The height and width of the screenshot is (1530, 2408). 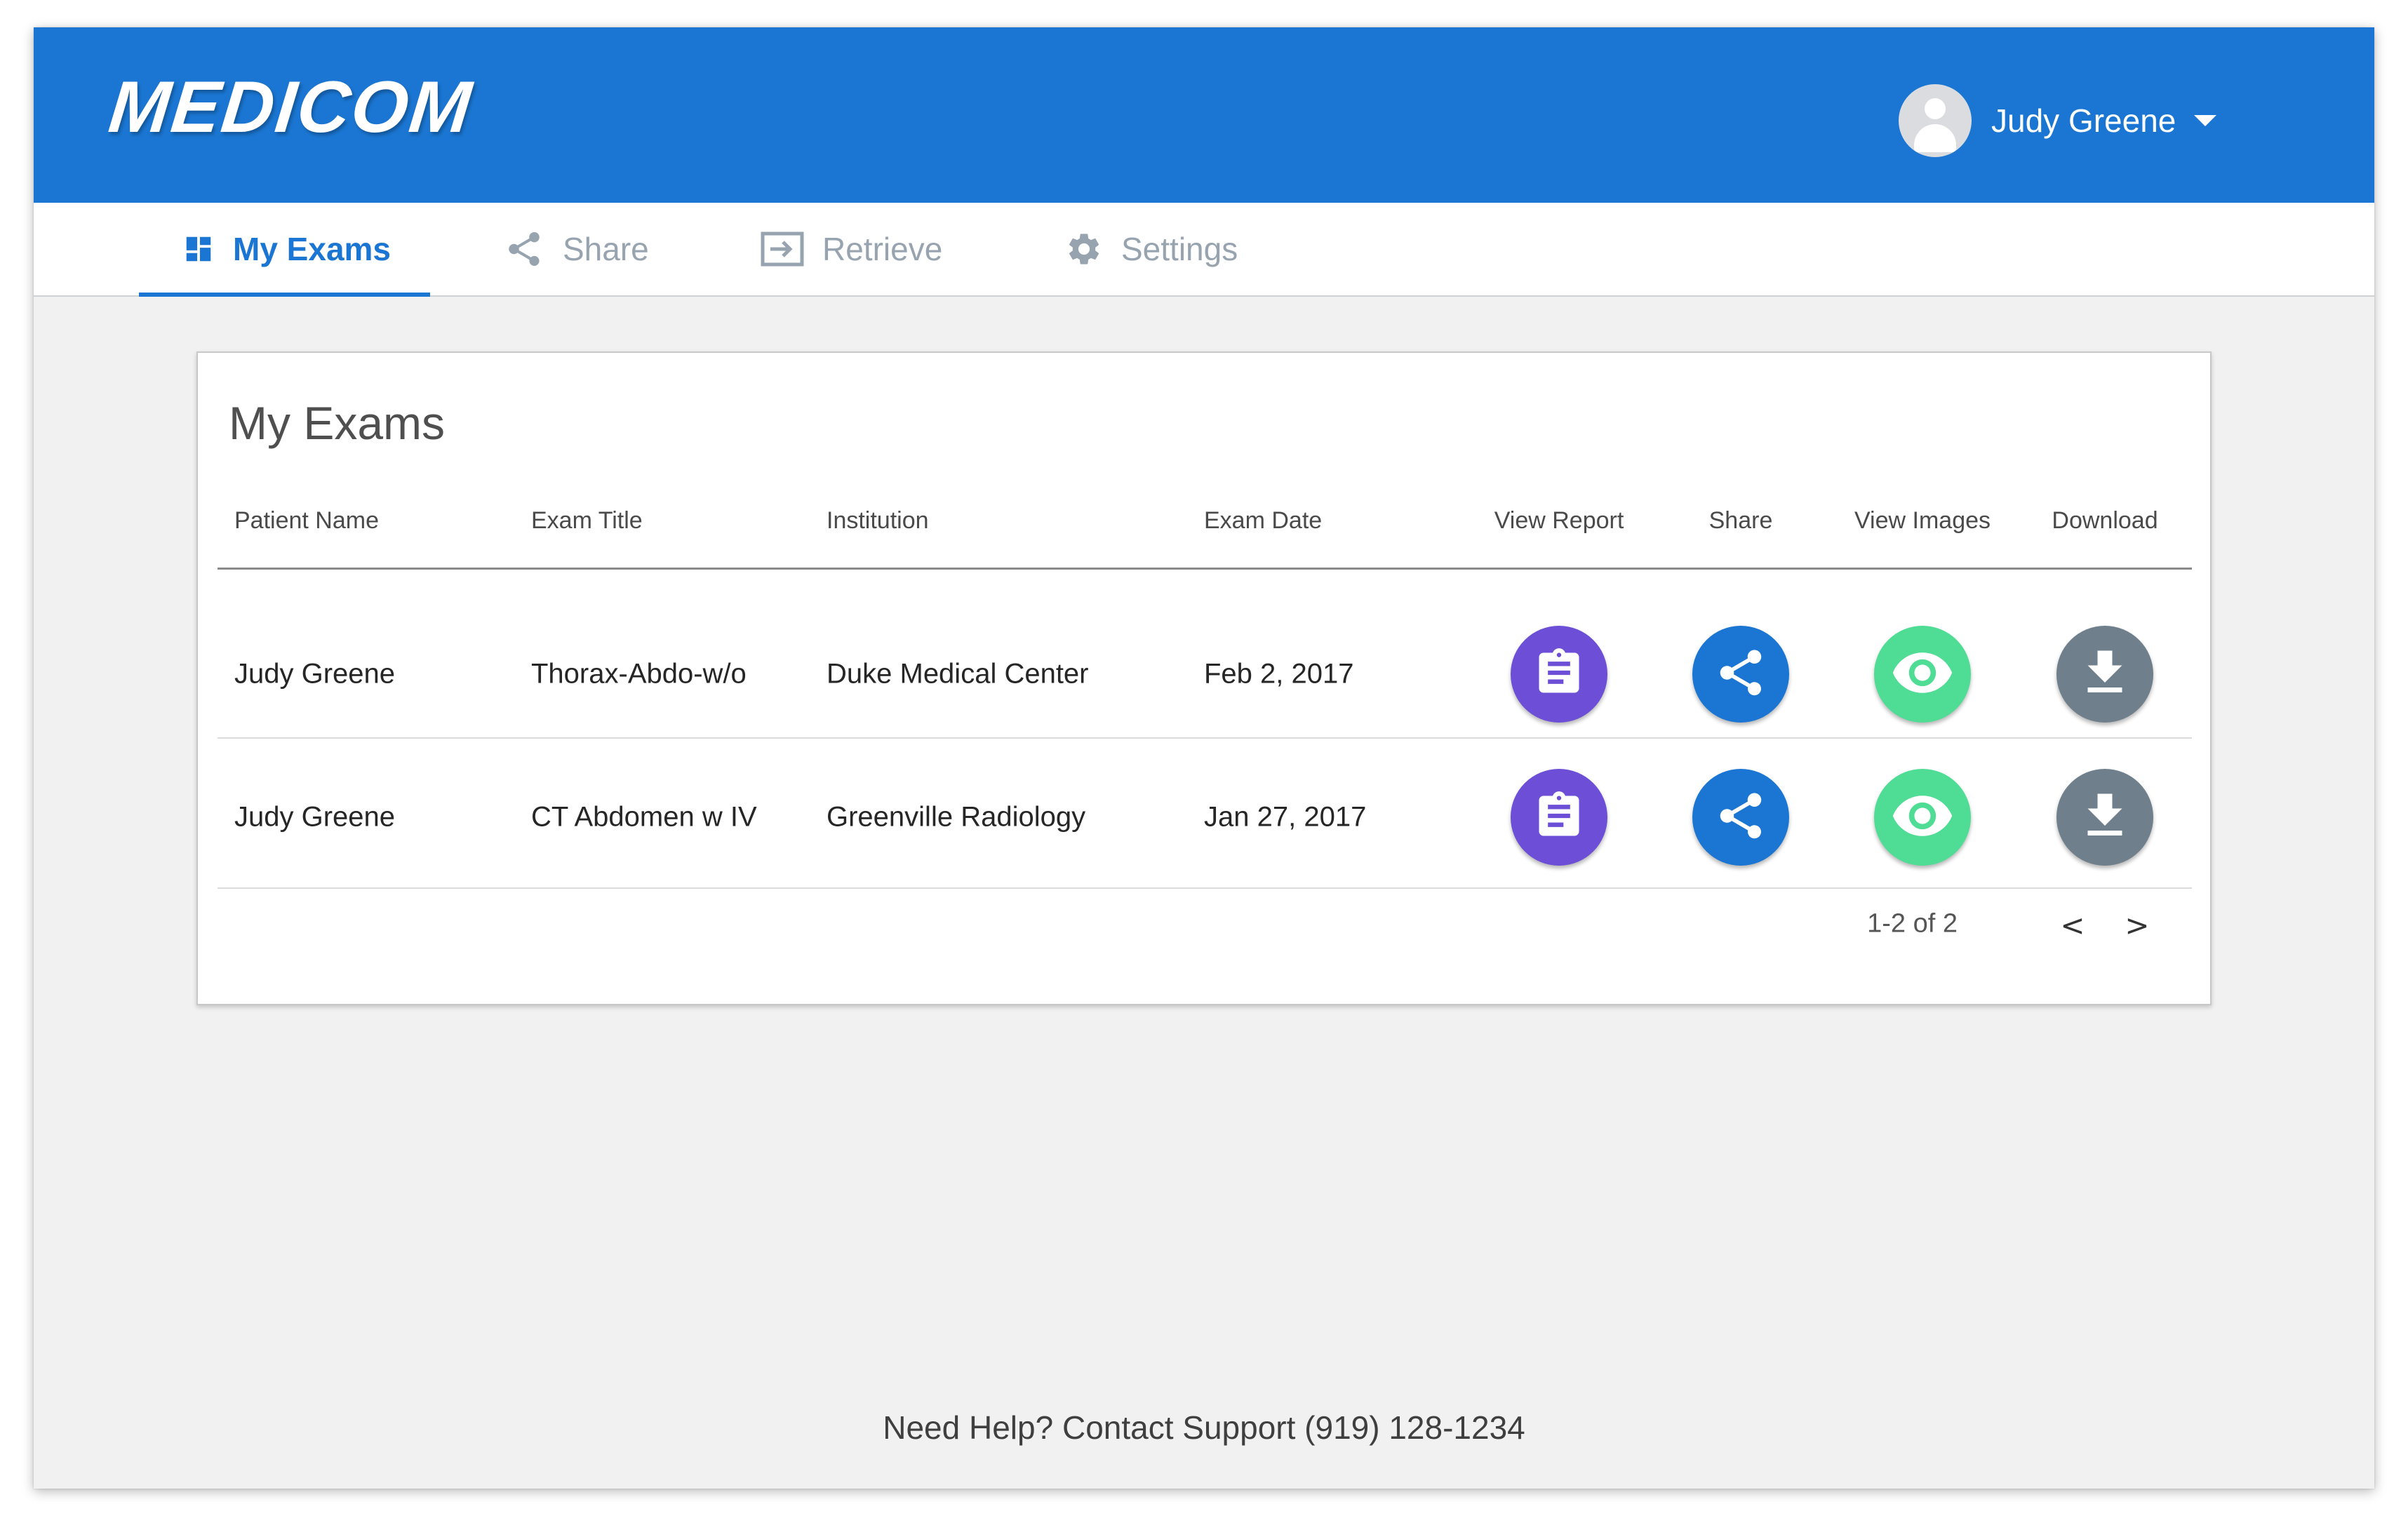 I want to click on cell-exam-title: CT Abdomen w IV, so click(x=644, y=817).